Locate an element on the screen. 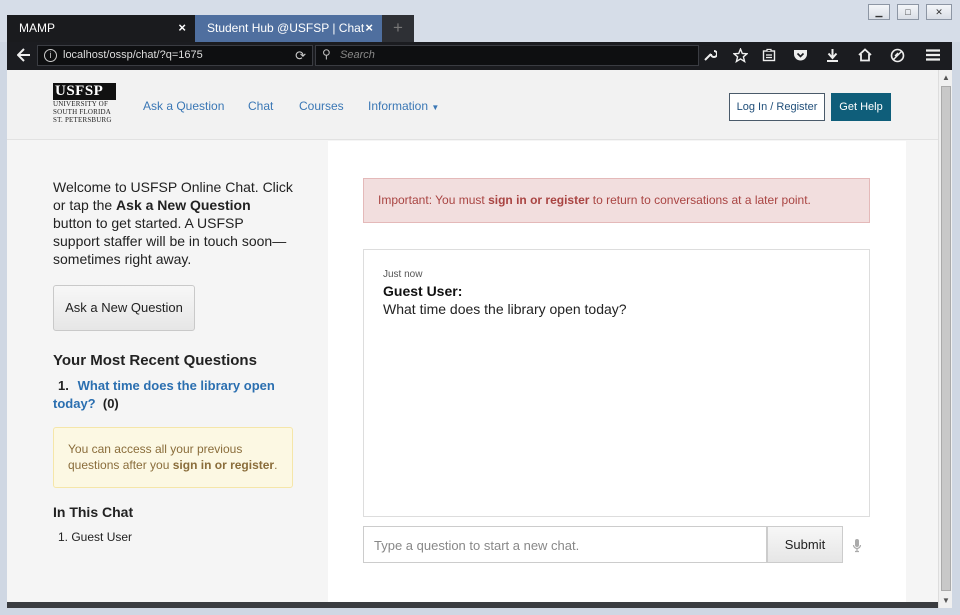  nav-ask-question: Ask a Question is located at coordinates (183, 106).